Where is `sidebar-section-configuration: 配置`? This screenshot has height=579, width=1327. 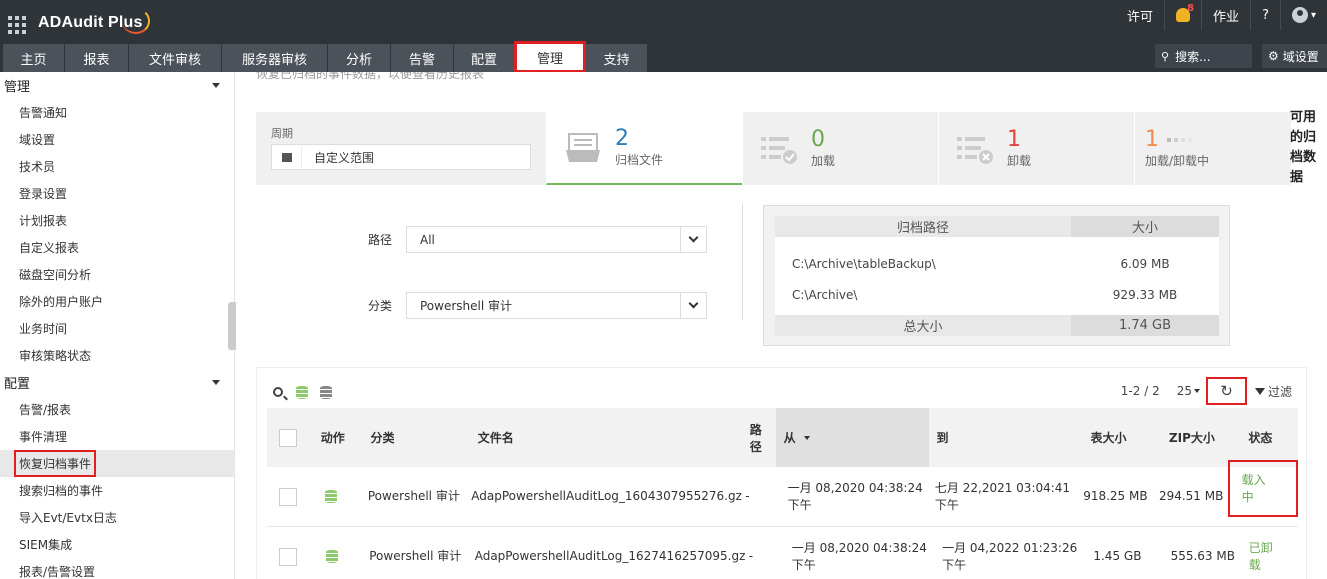 sidebar-section-configuration: 配置 is located at coordinates (117, 382).